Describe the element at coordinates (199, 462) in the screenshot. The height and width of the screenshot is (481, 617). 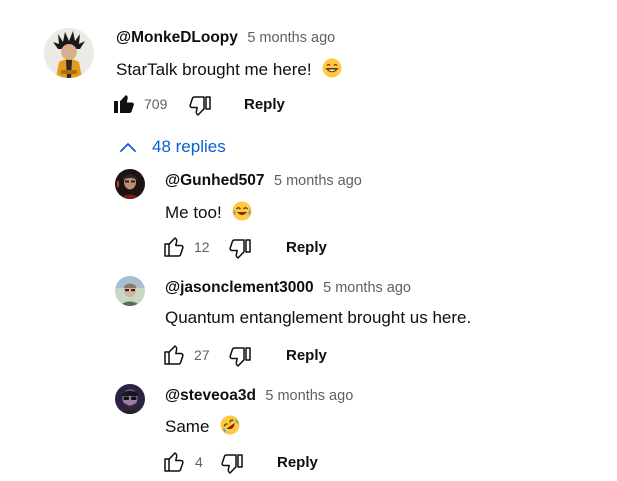
I see `like-count: 4` at that location.